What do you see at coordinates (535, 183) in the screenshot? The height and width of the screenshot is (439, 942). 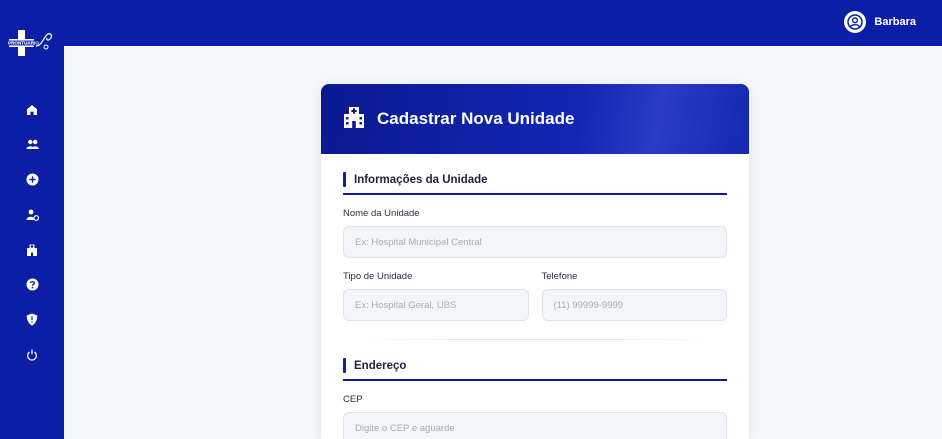 I see `section-unit-info: Informações da Unidade` at bounding box center [535, 183].